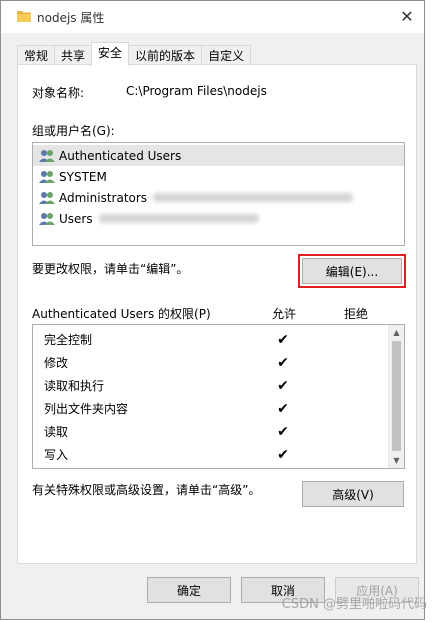 The height and width of the screenshot is (622, 435). Describe the element at coordinates (218, 155) in the screenshot. I see `list-item: Authenticated Users` at that location.